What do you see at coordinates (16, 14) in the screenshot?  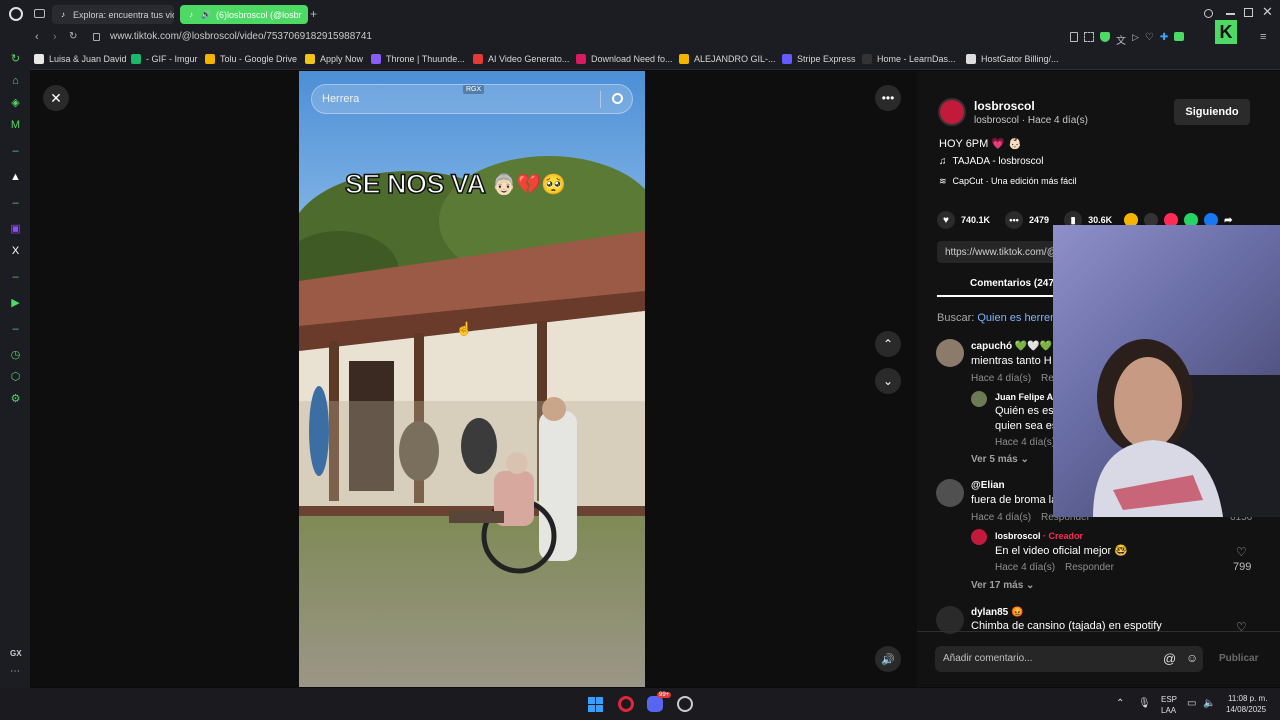 I see `opera-logo-icon` at bounding box center [16, 14].